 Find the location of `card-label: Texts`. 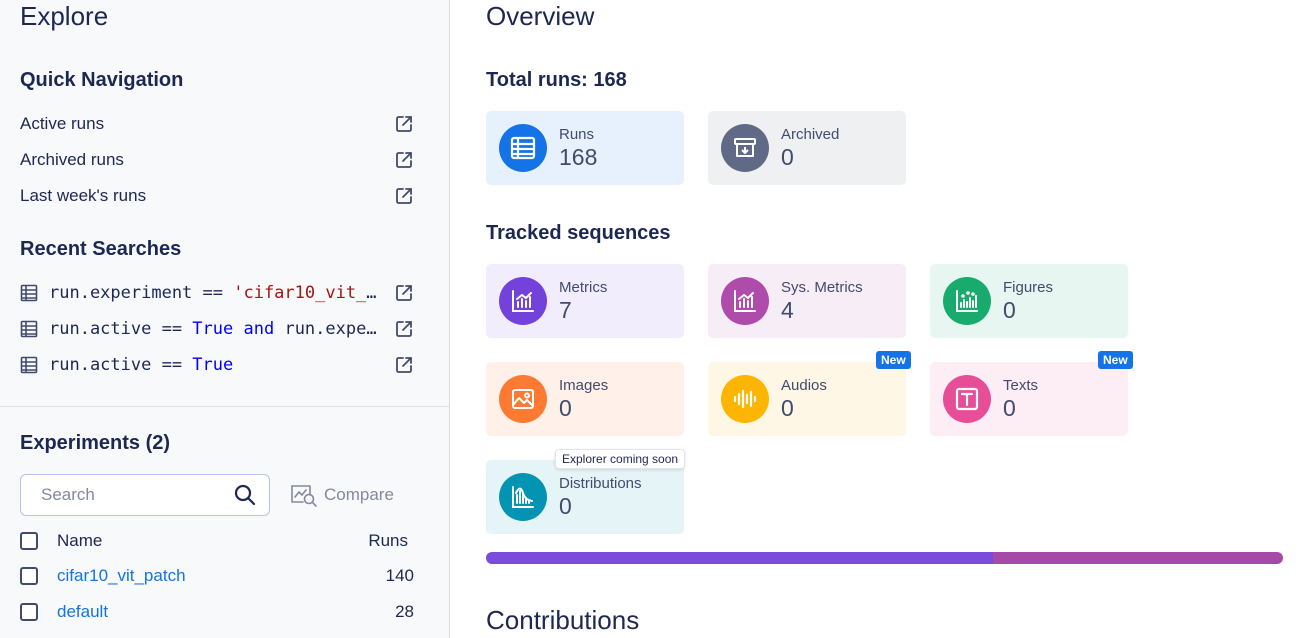

card-label: Texts is located at coordinates (1021, 385).